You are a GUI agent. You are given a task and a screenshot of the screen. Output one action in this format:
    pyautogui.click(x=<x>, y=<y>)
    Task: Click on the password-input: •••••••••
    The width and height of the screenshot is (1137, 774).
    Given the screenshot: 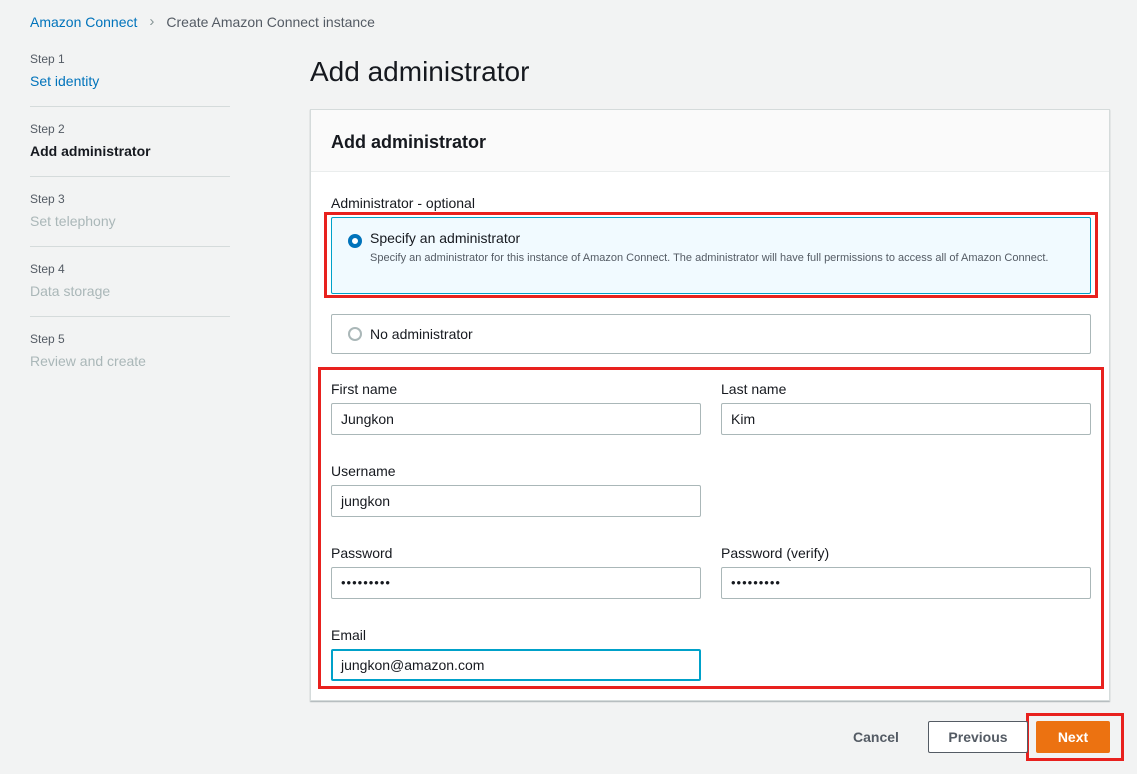 What is the action you would take?
    pyautogui.click(x=516, y=583)
    